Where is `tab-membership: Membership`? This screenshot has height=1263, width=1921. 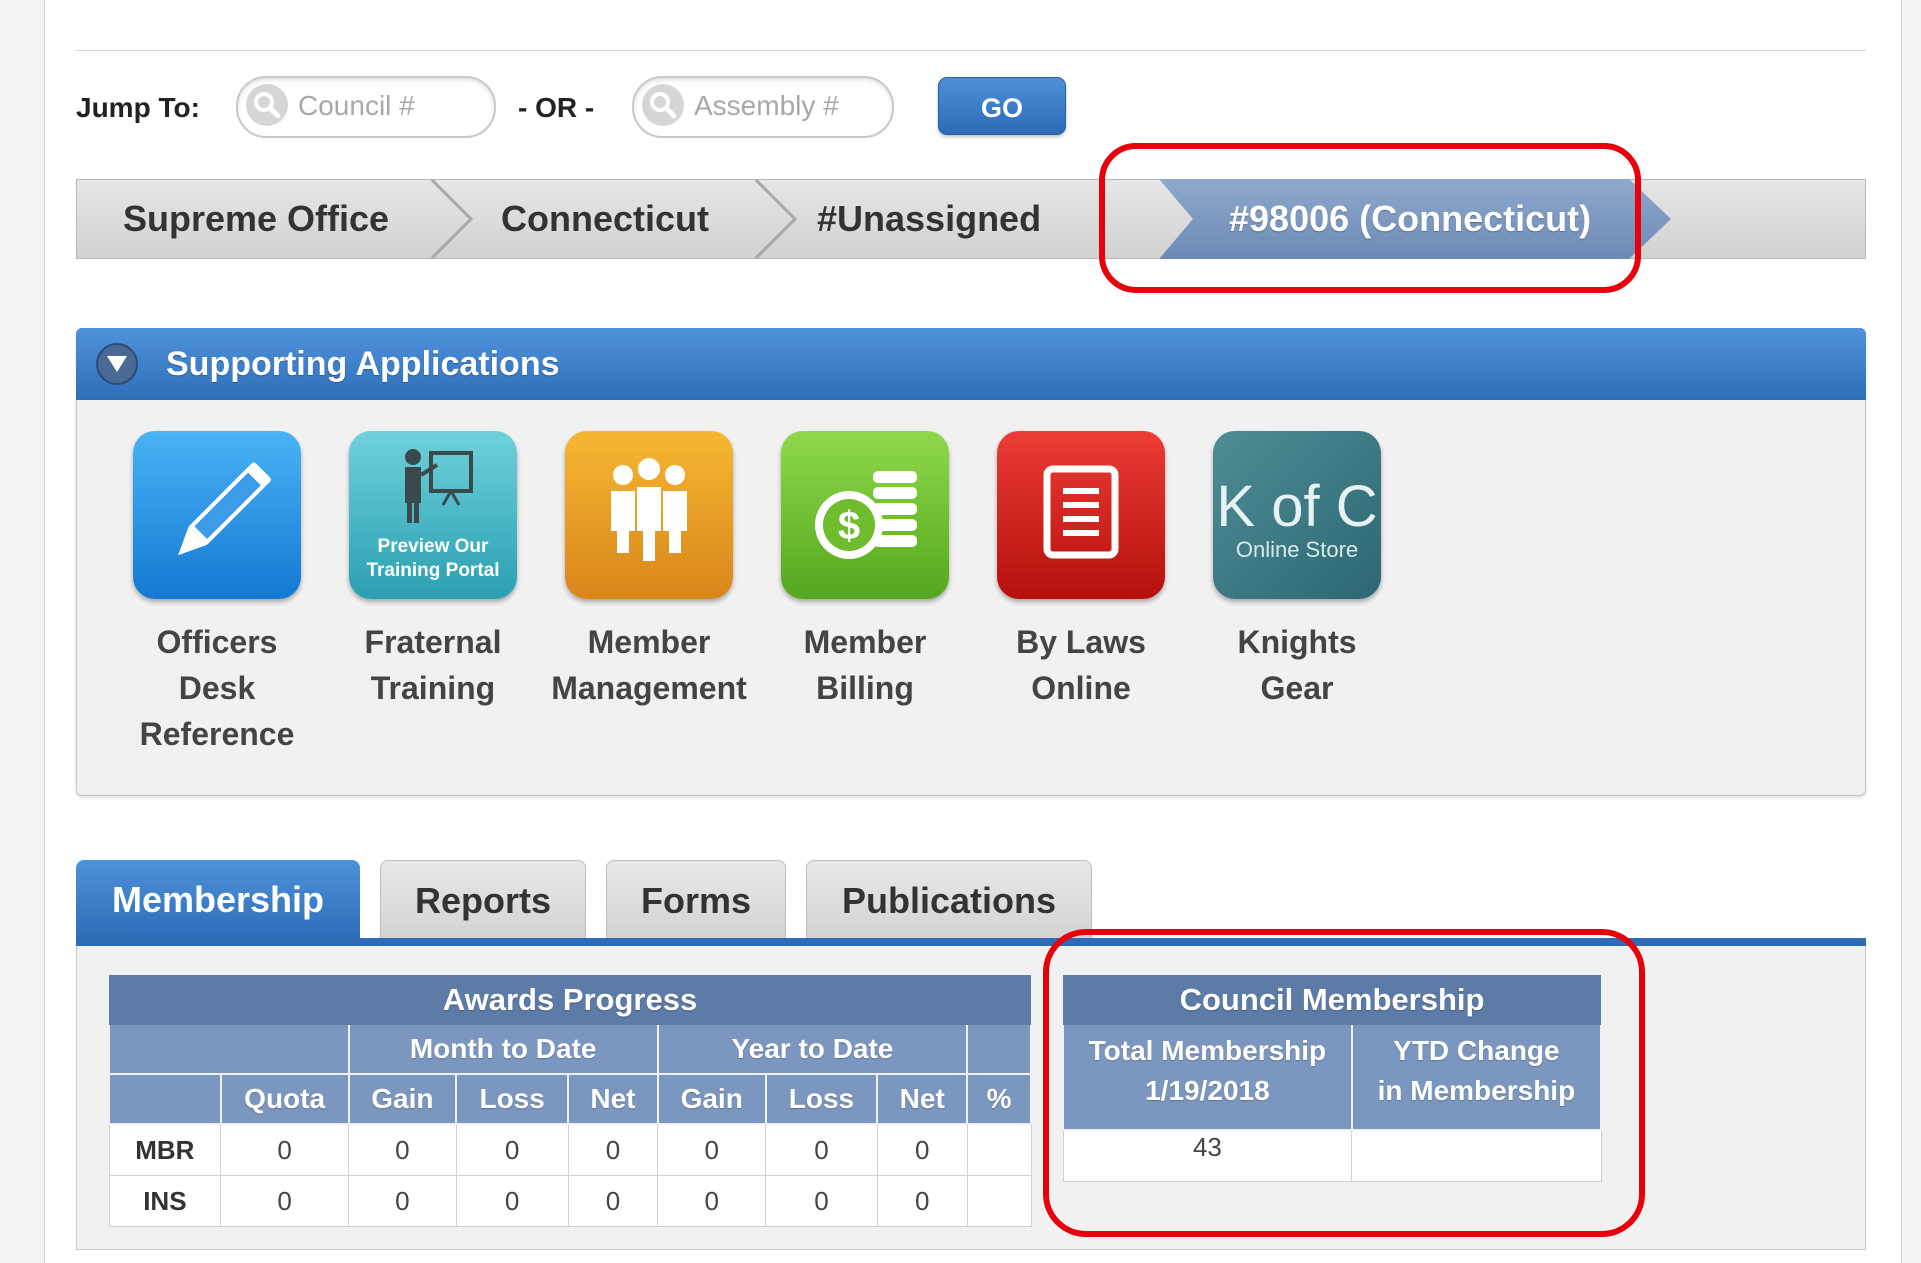 tab-membership: Membership is located at coordinates (218, 900).